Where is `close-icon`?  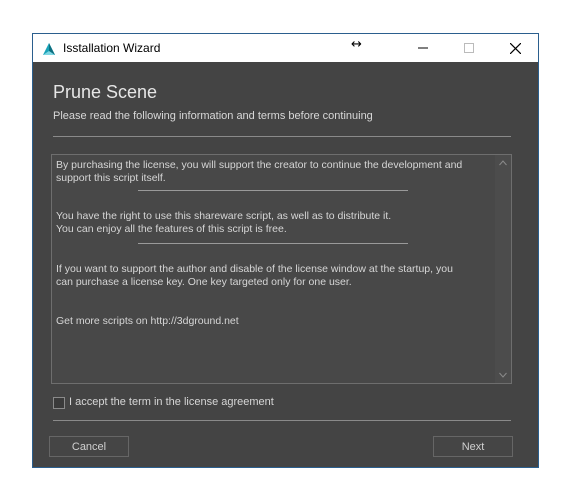
close-icon is located at coordinates (515, 48).